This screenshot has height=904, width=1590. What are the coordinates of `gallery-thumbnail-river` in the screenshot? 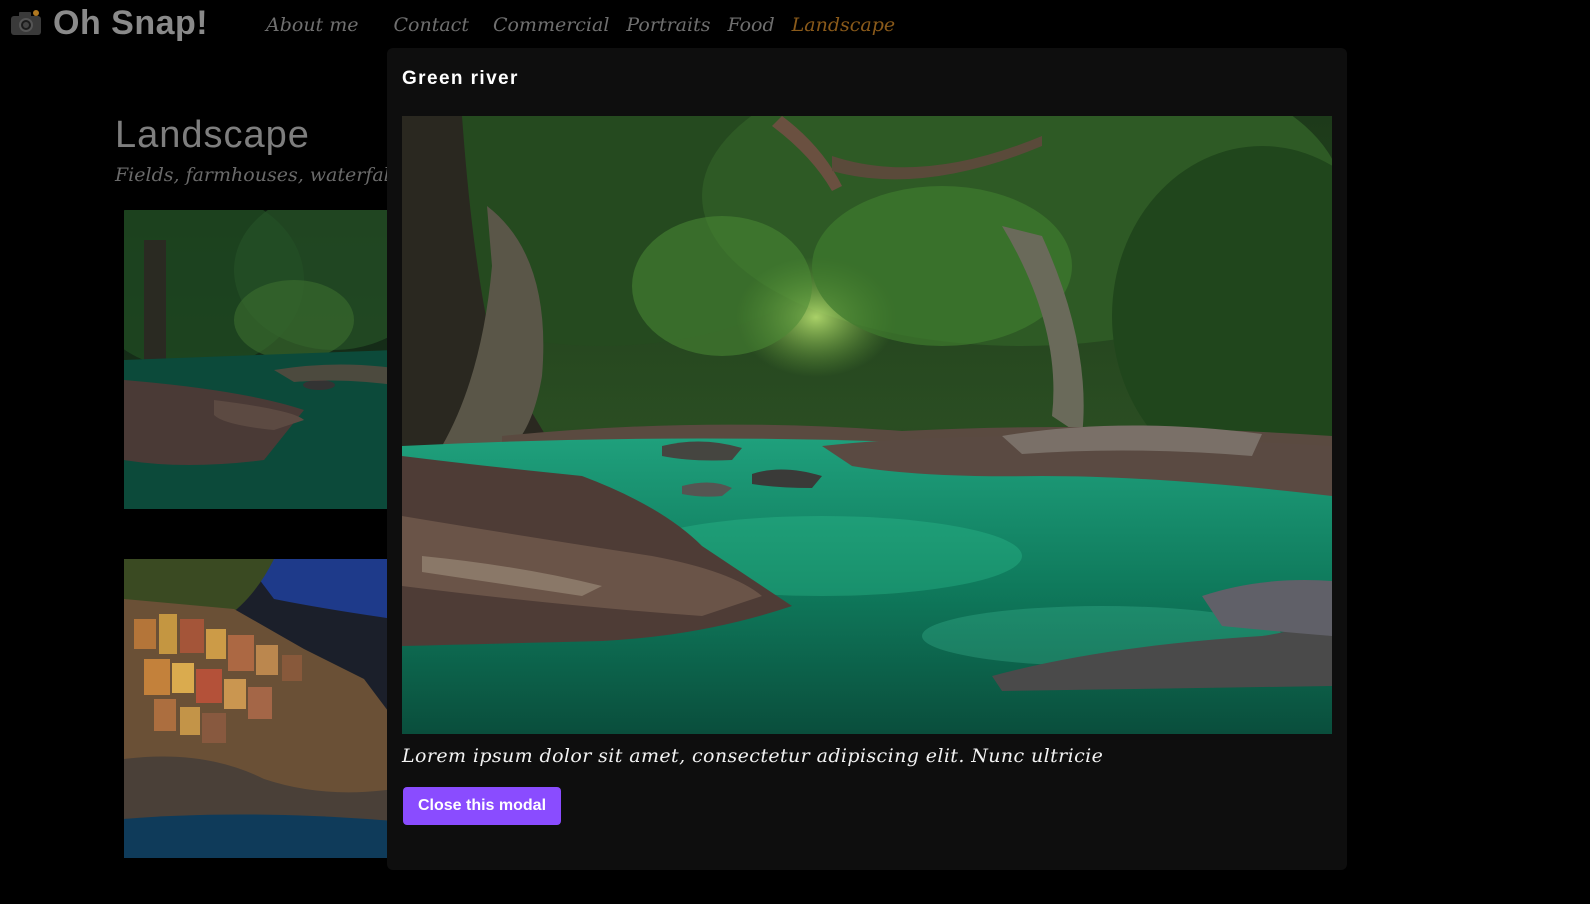 It's located at (259, 359).